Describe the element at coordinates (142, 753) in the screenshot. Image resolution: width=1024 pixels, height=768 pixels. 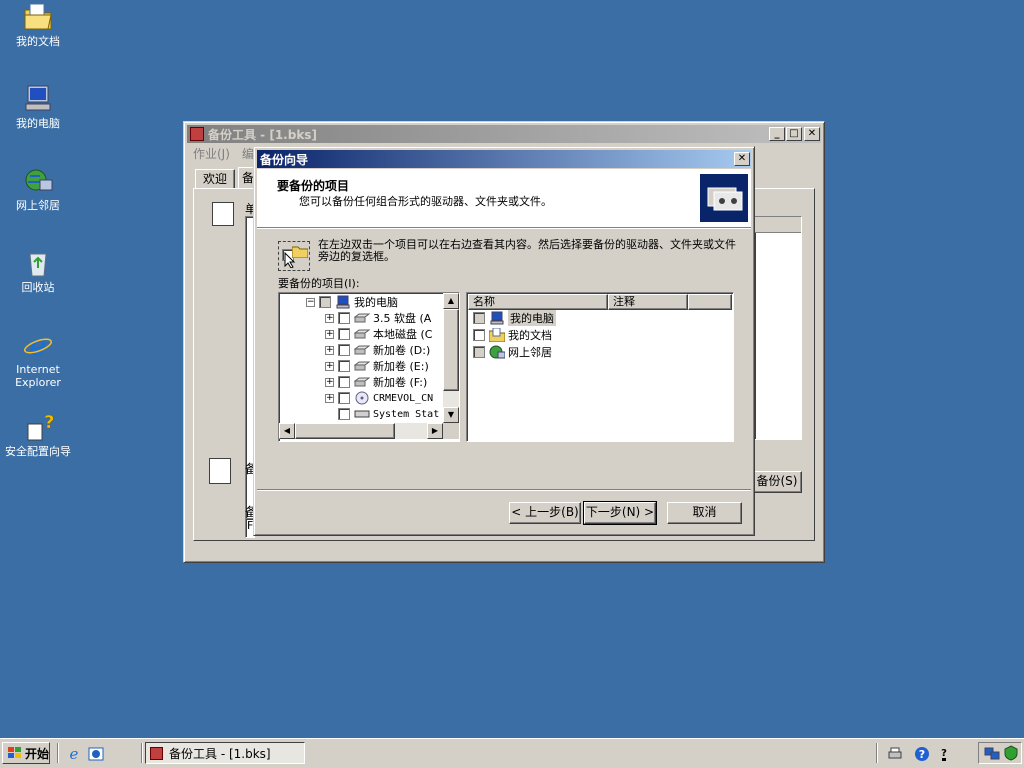
I see `tasks-divider` at that location.